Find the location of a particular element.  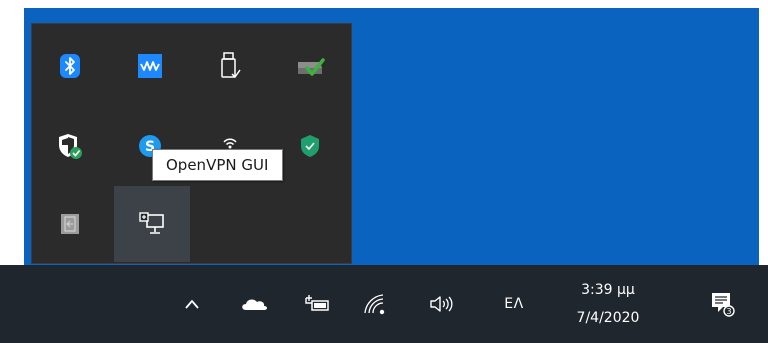

tray-icon-bluetooth is located at coordinates (70, 66).